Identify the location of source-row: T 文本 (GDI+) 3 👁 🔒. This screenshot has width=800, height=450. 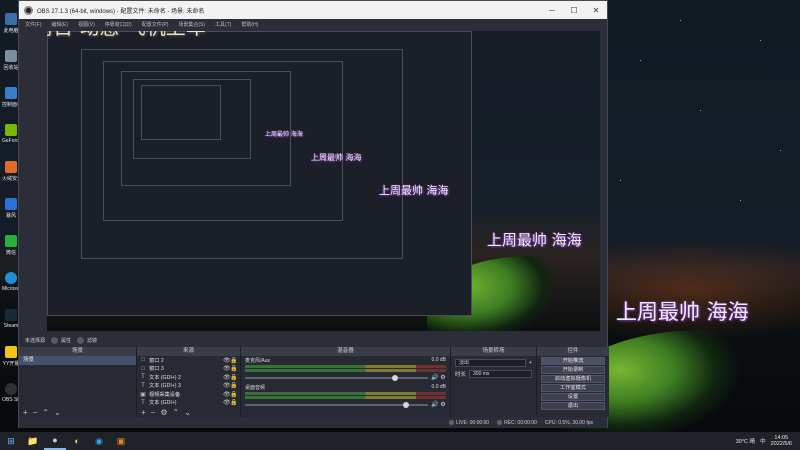
(188, 386).